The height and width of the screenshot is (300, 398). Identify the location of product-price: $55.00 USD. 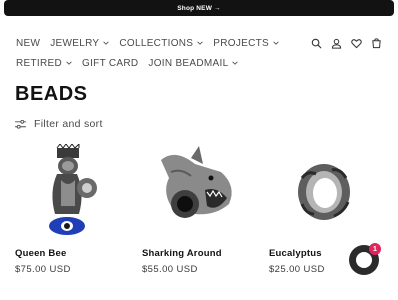
(170, 269).